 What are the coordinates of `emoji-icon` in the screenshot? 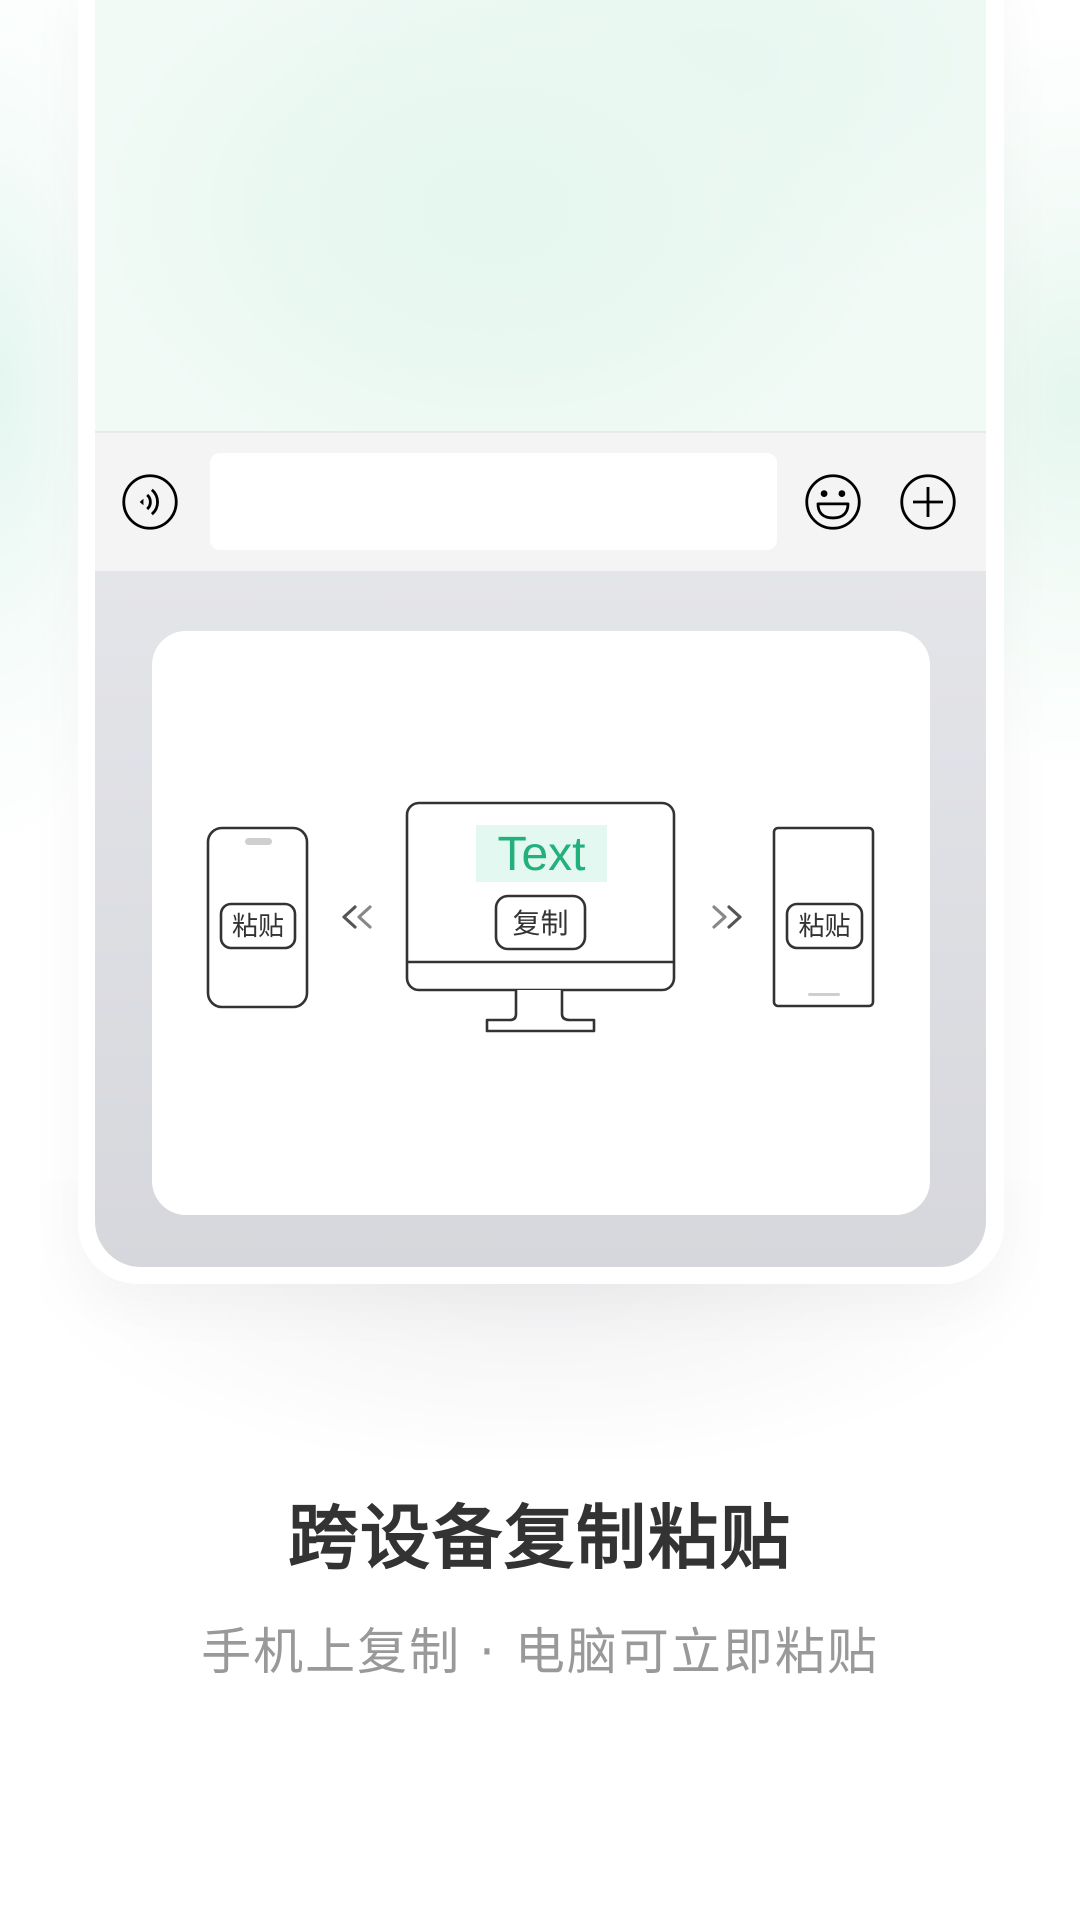 It's located at (833, 502).